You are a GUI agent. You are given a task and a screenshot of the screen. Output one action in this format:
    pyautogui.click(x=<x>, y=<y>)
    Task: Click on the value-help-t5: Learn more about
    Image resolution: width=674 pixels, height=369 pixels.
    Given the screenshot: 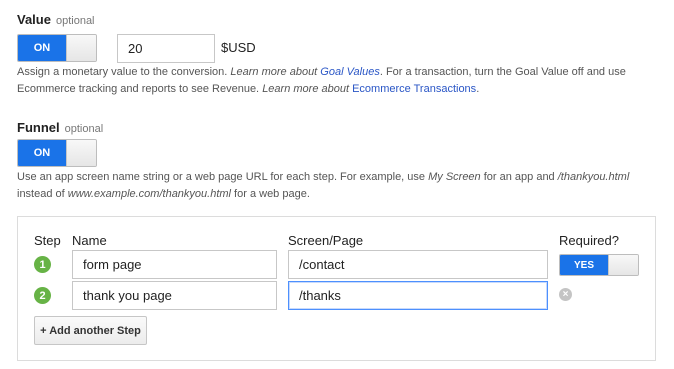 What is the action you would take?
    pyautogui.click(x=307, y=89)
    